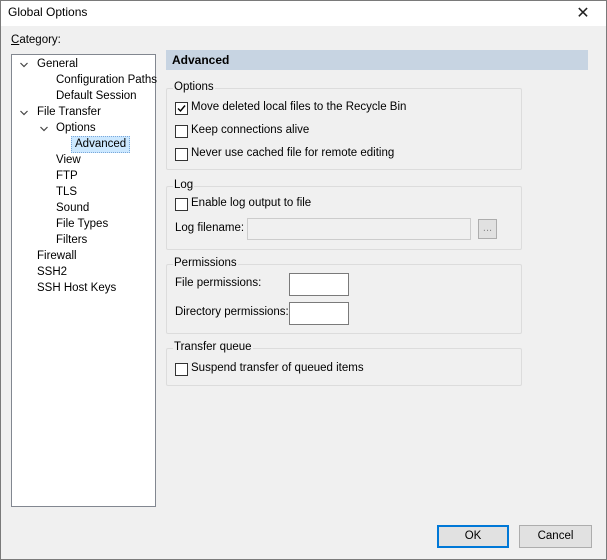  I want to click on panel-header: Advanced, so click(377, 60).